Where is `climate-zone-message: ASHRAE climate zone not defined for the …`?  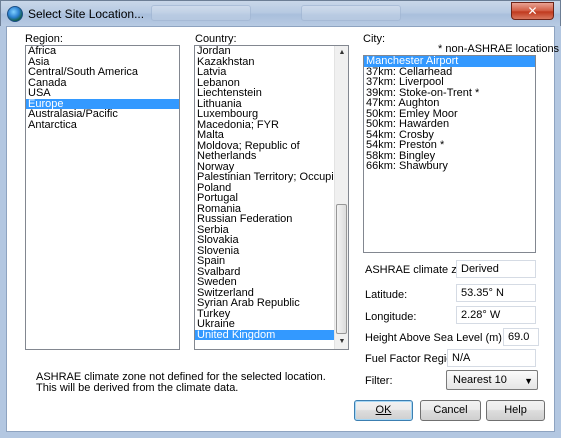 climate-zone-message: ASHRAE climate zone not defined for the … is located at coordinates (181, 382).